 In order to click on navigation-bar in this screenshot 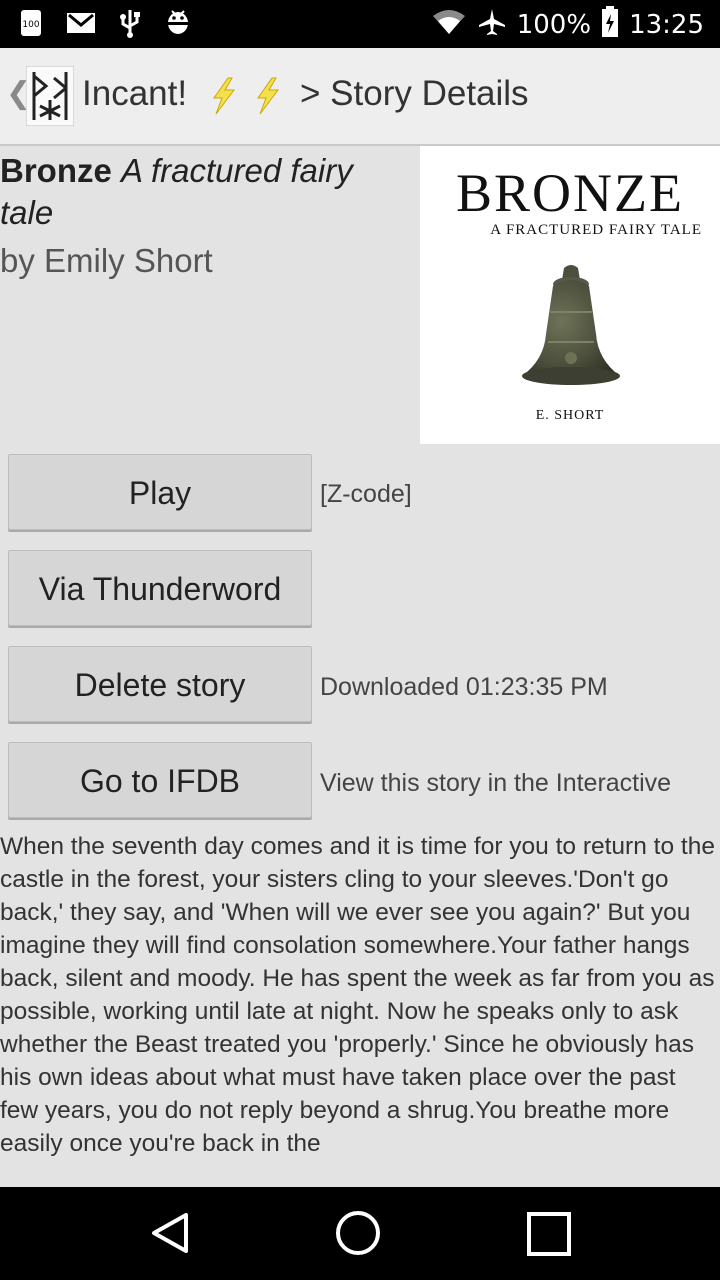, I will do `click(360, 1233)`.